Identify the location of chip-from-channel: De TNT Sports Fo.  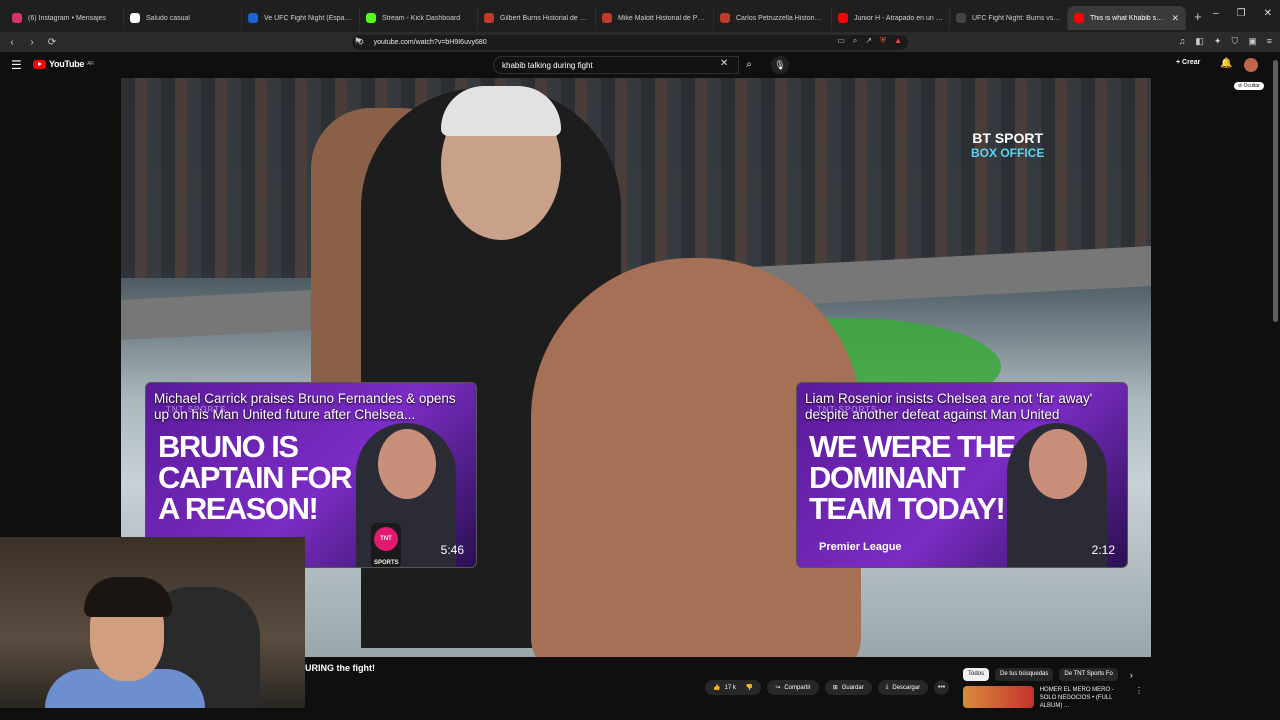
(1088, 674).